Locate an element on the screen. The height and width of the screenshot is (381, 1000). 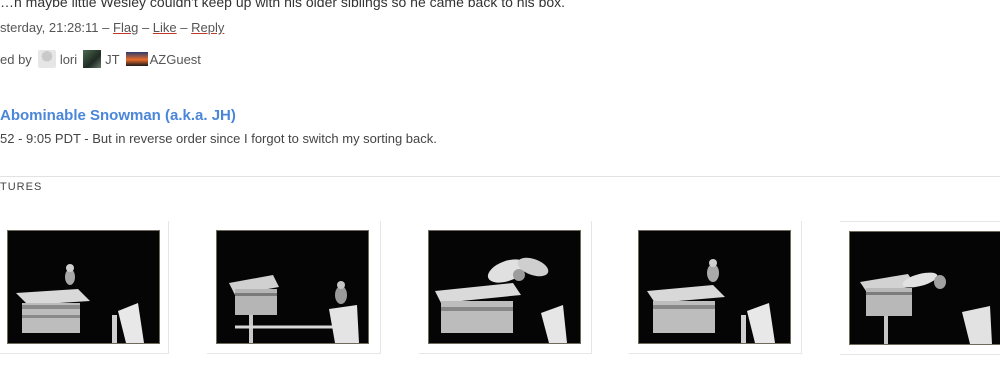
owl-photo-2-image is located at coordinates (292, 287).